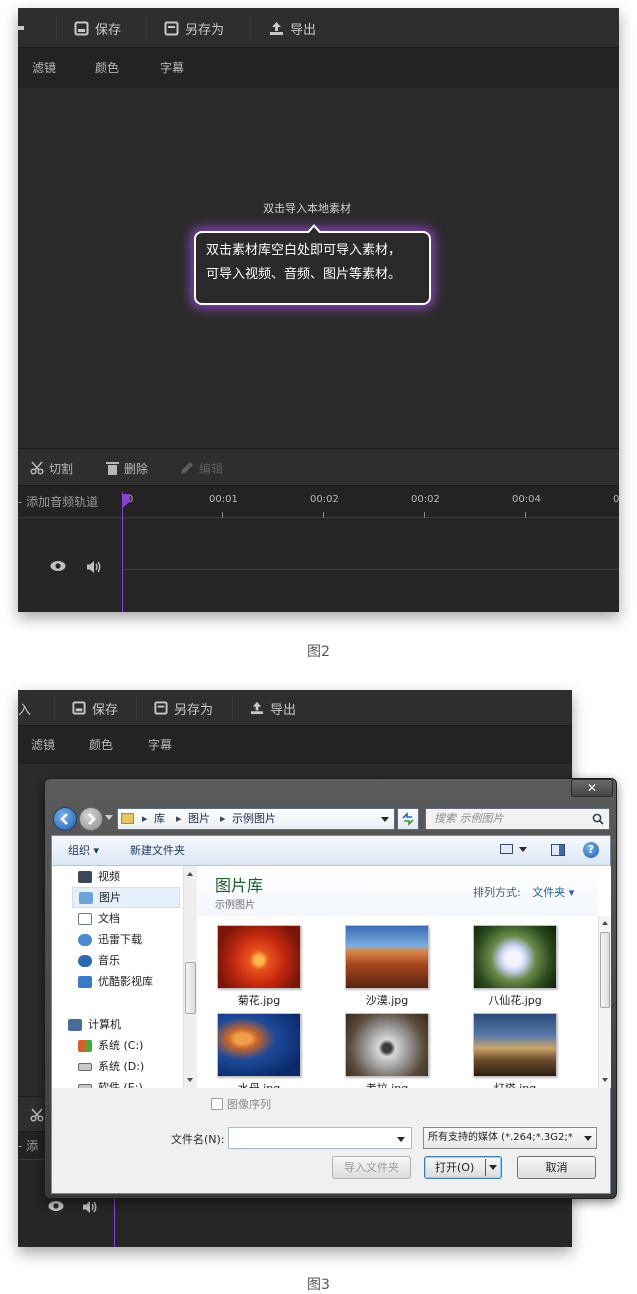 This screenshot has height=1294, width=637. I want to click on filename-input, so click(320, 1138).